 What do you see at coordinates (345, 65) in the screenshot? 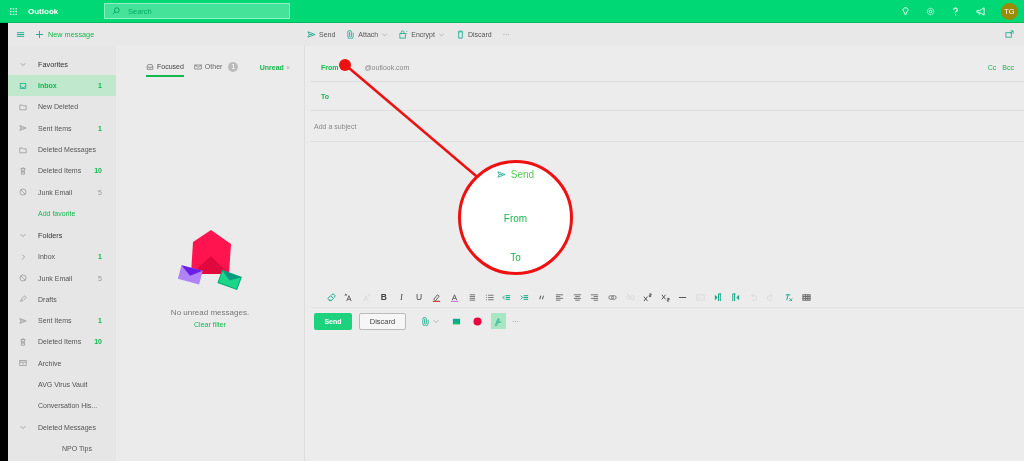
I see `marker-dot` at bounding box center [345, 65].